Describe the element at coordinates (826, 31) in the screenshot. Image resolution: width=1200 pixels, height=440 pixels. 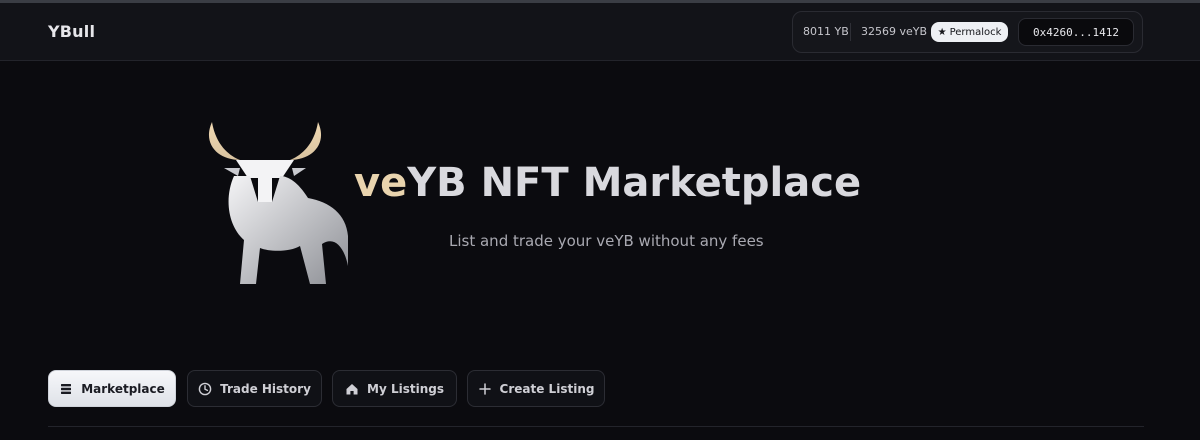
I see `yb-balance: 8011 YB` at that location.